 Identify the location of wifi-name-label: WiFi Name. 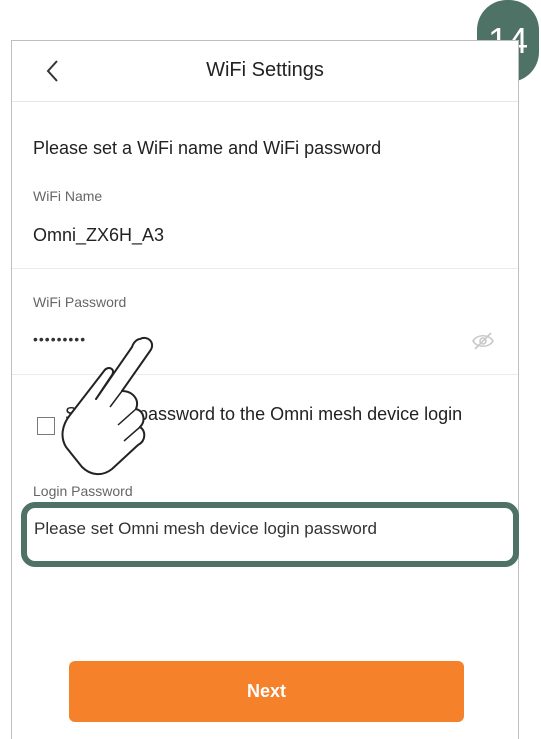
(68, 196).